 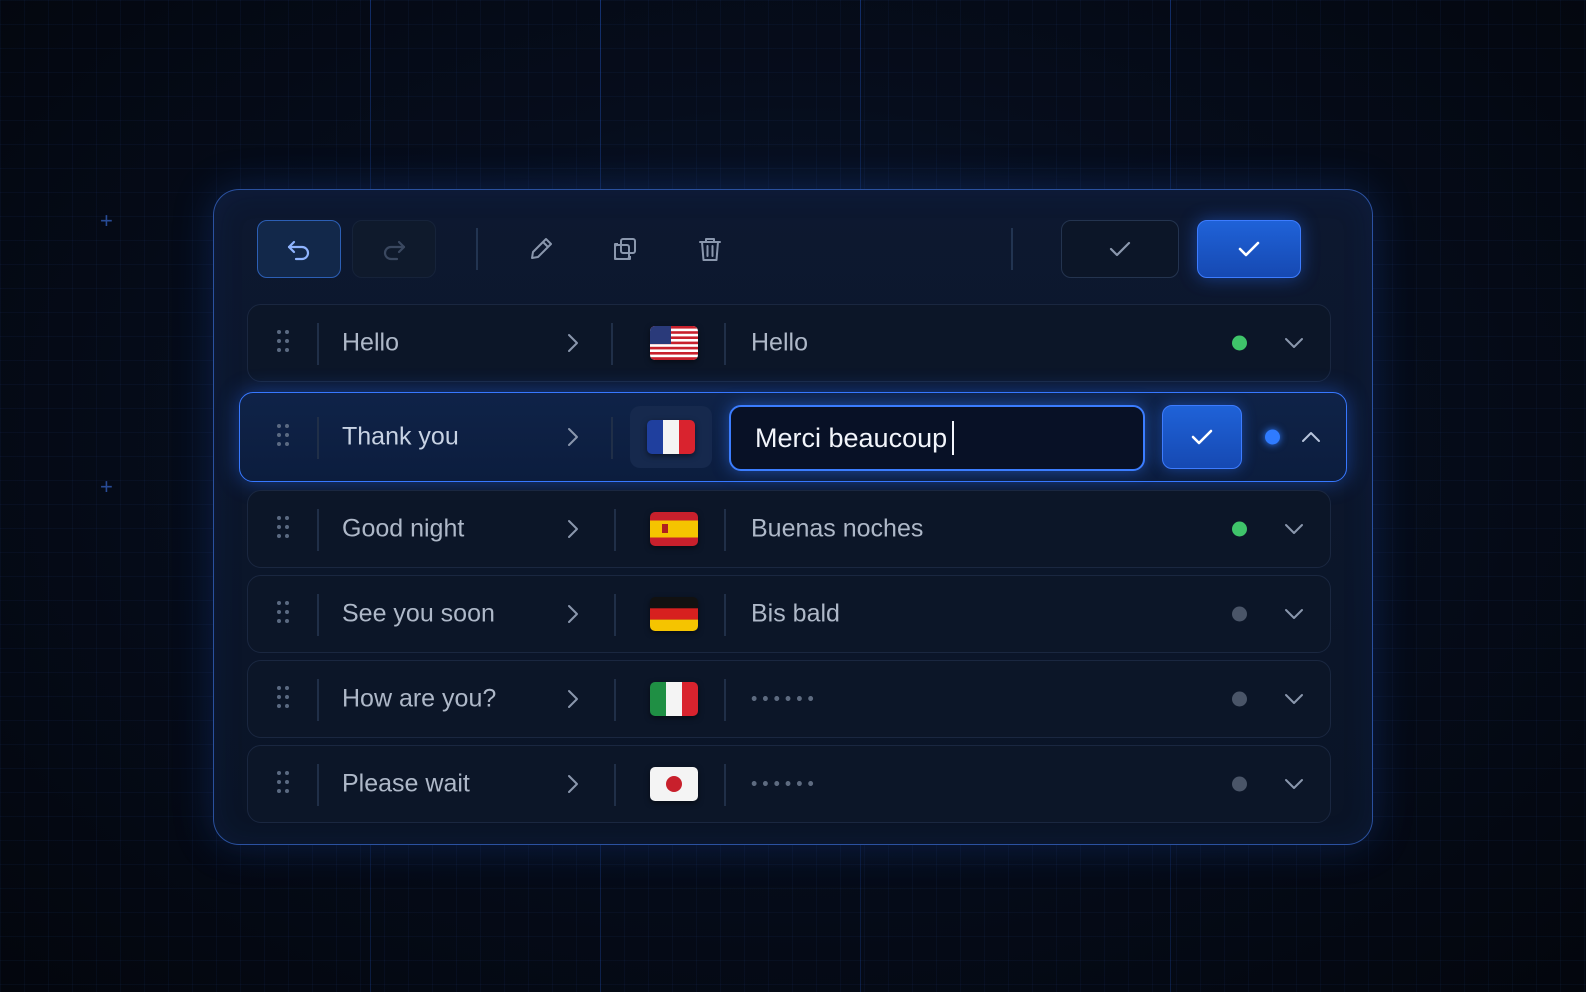 I want to click on translation-row: How are you? ••••••, so click(x=789, y=699).